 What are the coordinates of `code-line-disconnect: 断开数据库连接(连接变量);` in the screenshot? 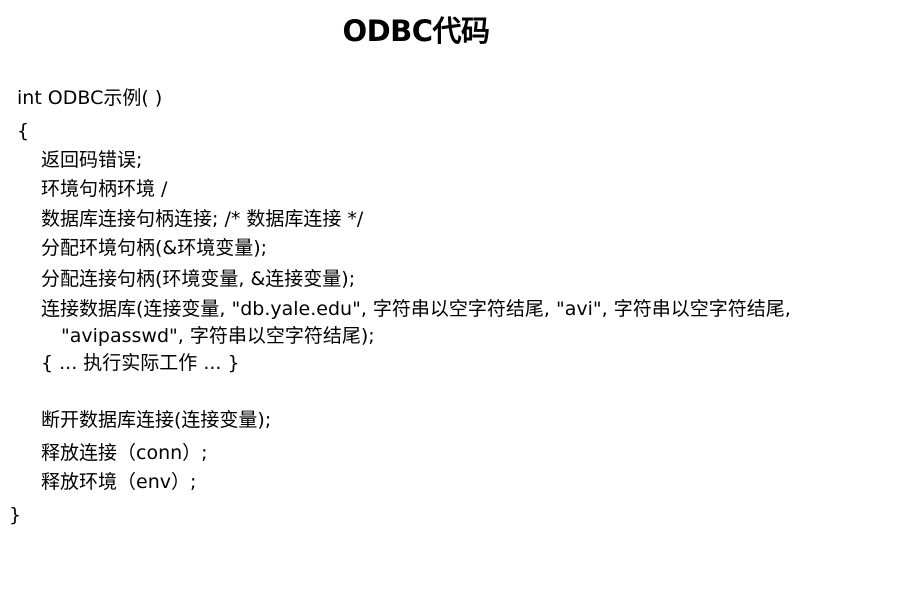 It's located at (156, 420).